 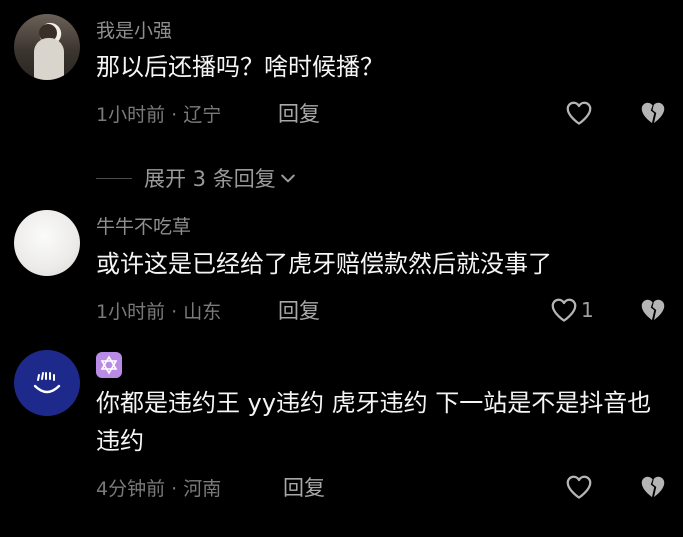 I want to click on heart-outline-icon, so click(x=579, y=487).